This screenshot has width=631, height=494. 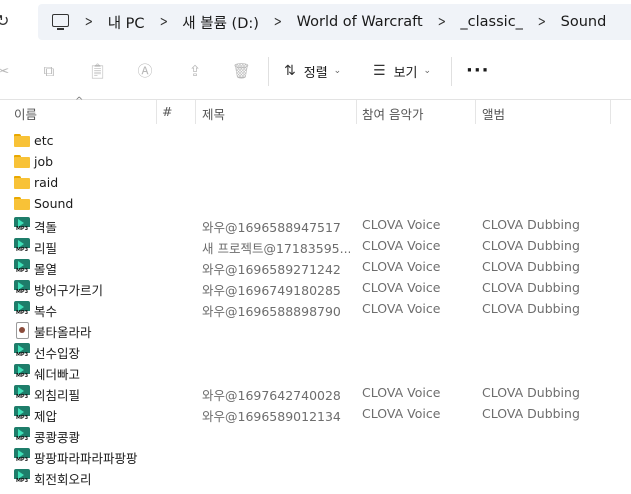 I want to click on file-name: 외침리필, so click(x=57, y=395).